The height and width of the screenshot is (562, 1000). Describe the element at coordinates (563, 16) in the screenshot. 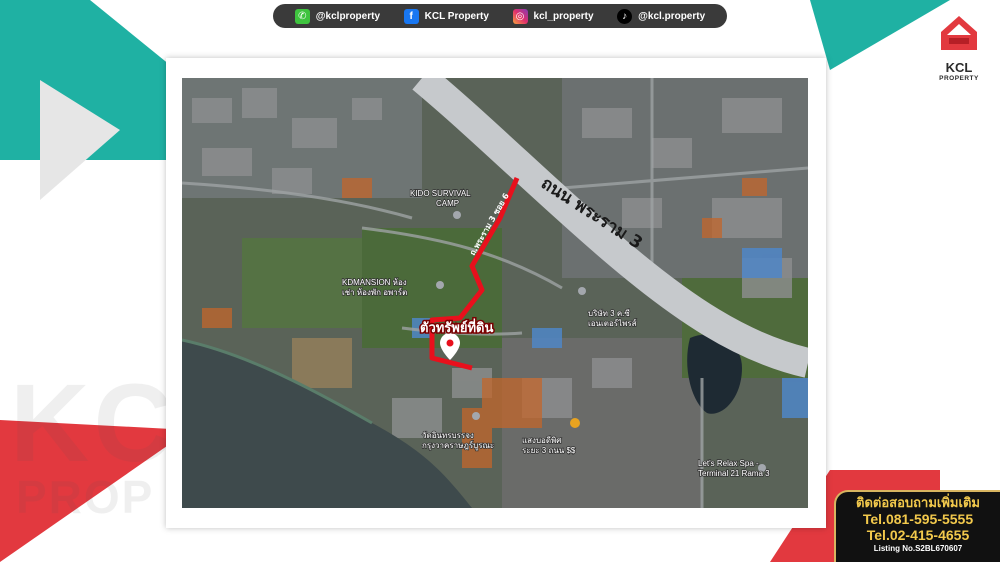

I see `social-instagram-handle: kcl_property` at that location.